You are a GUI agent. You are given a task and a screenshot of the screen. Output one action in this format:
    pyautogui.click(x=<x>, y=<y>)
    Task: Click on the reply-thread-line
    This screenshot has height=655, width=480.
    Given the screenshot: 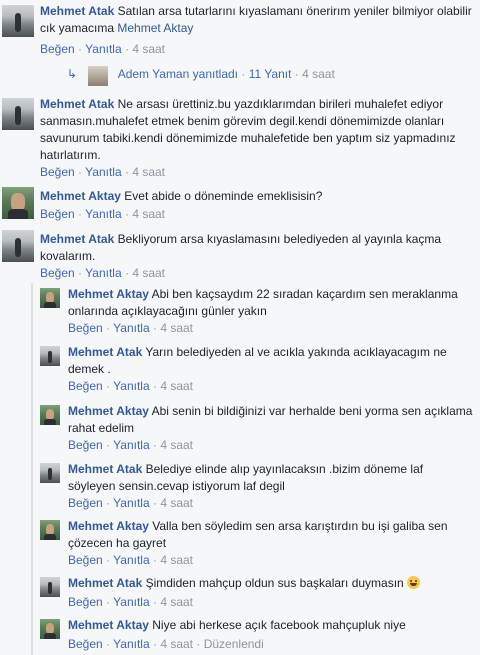 What is the action you would take?
    pyautogui.click(x=32, y=469)
    